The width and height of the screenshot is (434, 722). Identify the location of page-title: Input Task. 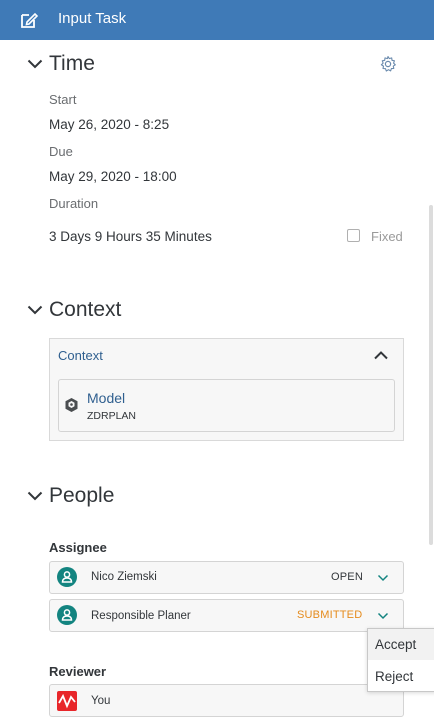
(92, 18).